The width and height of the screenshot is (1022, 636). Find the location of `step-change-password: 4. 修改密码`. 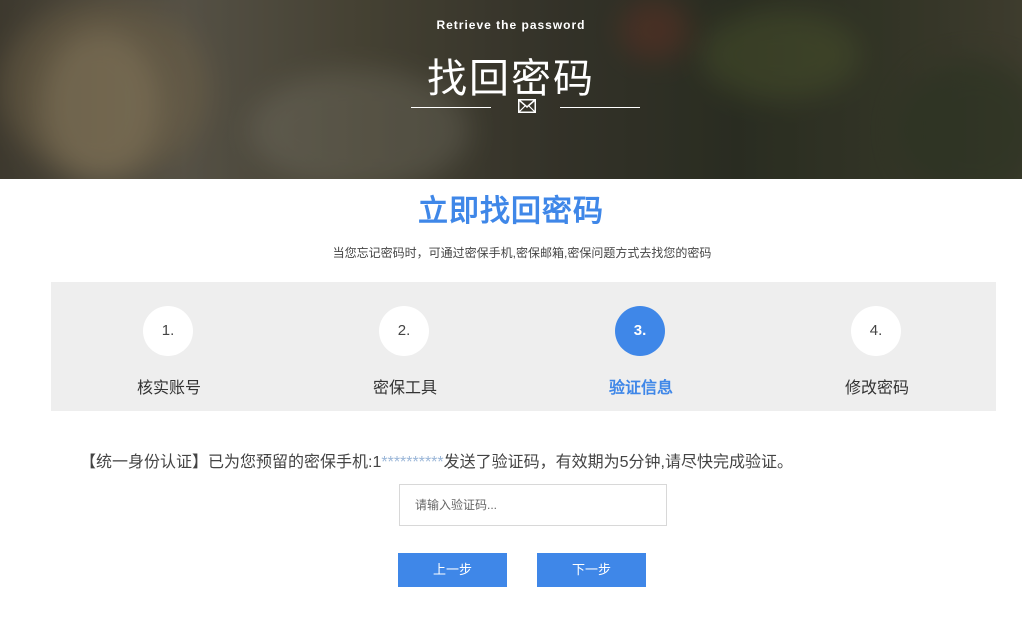

step-change-password: 4. 修改密码 is located at coordinates (877, 346).